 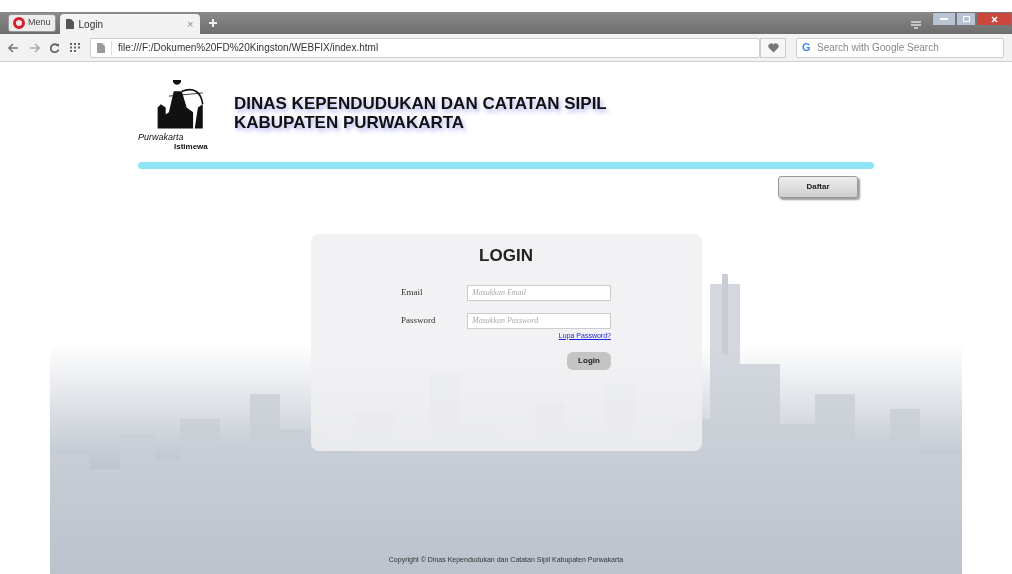 I want to click on agency-title: KABUPATEN PURWAKARTA, so click(x=350, y=122).